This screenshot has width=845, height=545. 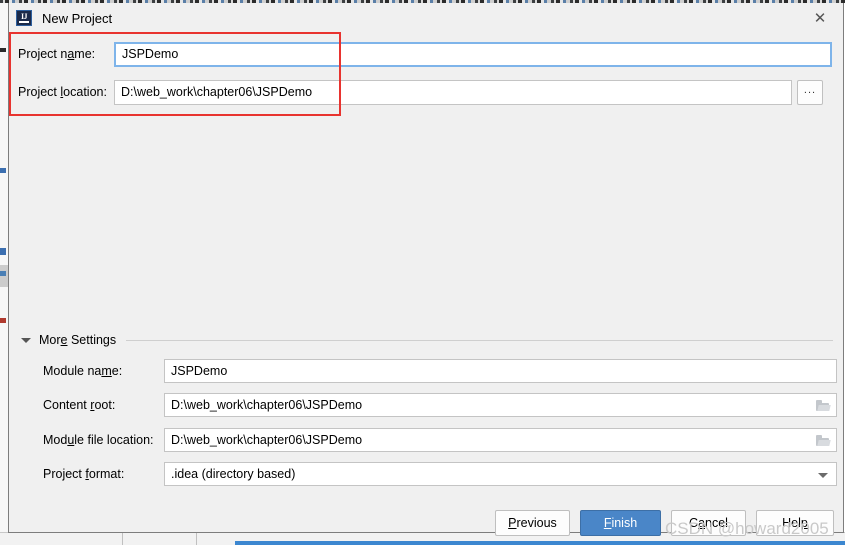 I want to click on label-mnemonic: m, so click(x=106, y=371).